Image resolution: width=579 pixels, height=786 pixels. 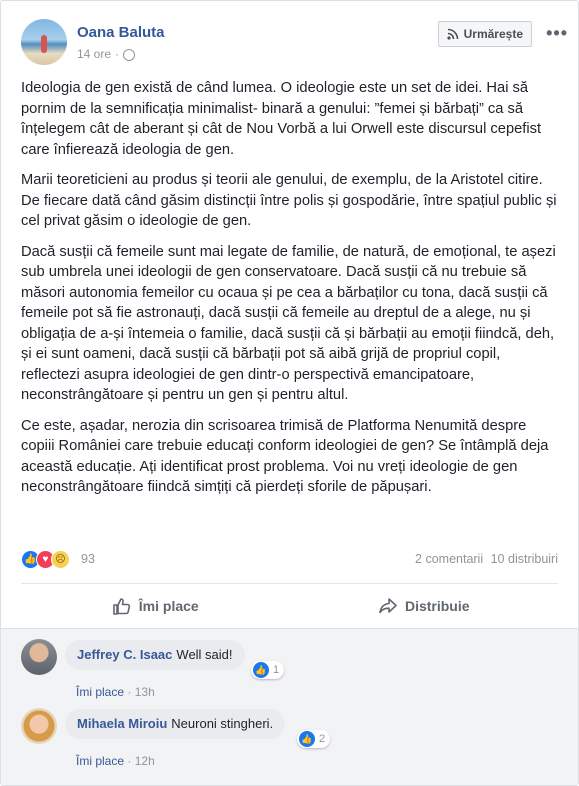 I want to click on reactions-count: 93, so click(x=88, y=559).